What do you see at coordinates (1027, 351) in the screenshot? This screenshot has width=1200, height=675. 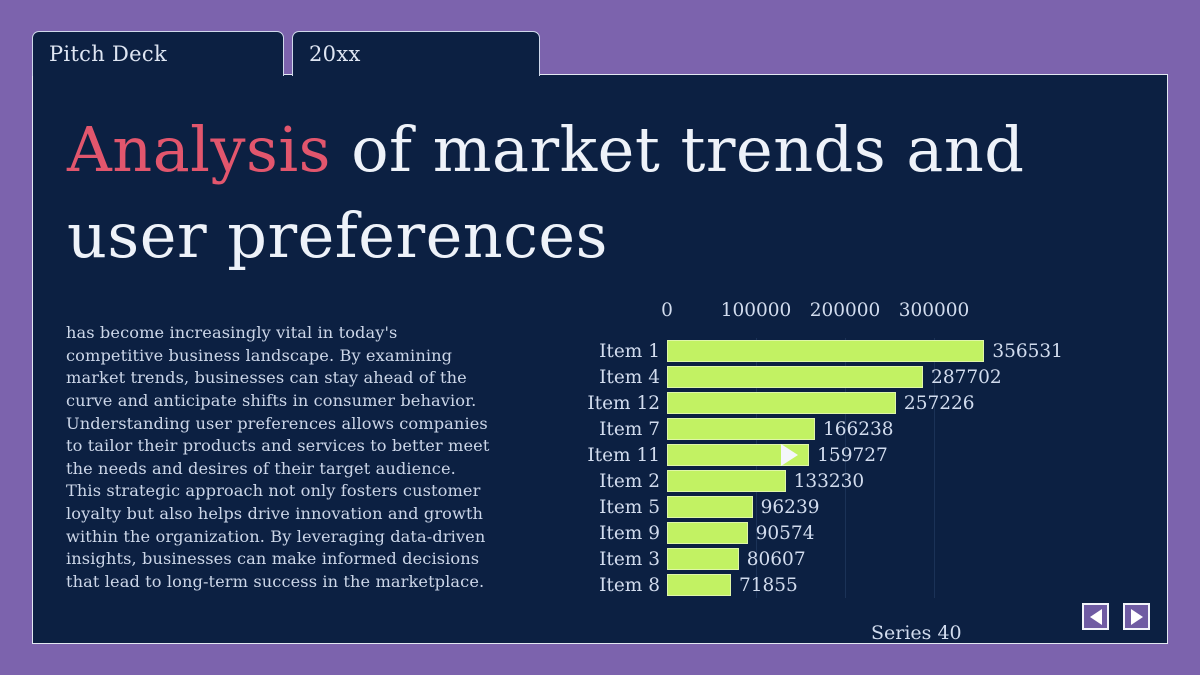 I see `bar-value-label: 356531` at bounding box center [1027, 351].